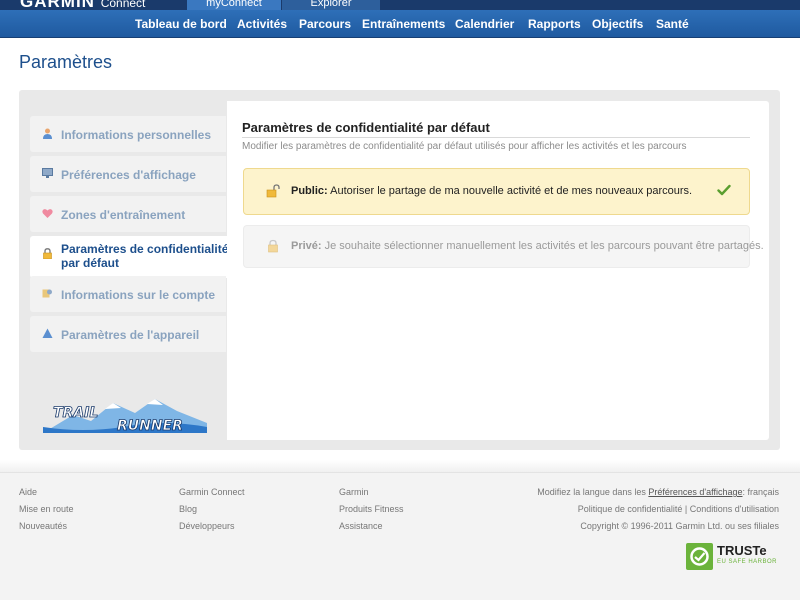  Describe the element at coordinates (28, 492) in the screenshot. I see `footer-link-help: Aide` at that location.